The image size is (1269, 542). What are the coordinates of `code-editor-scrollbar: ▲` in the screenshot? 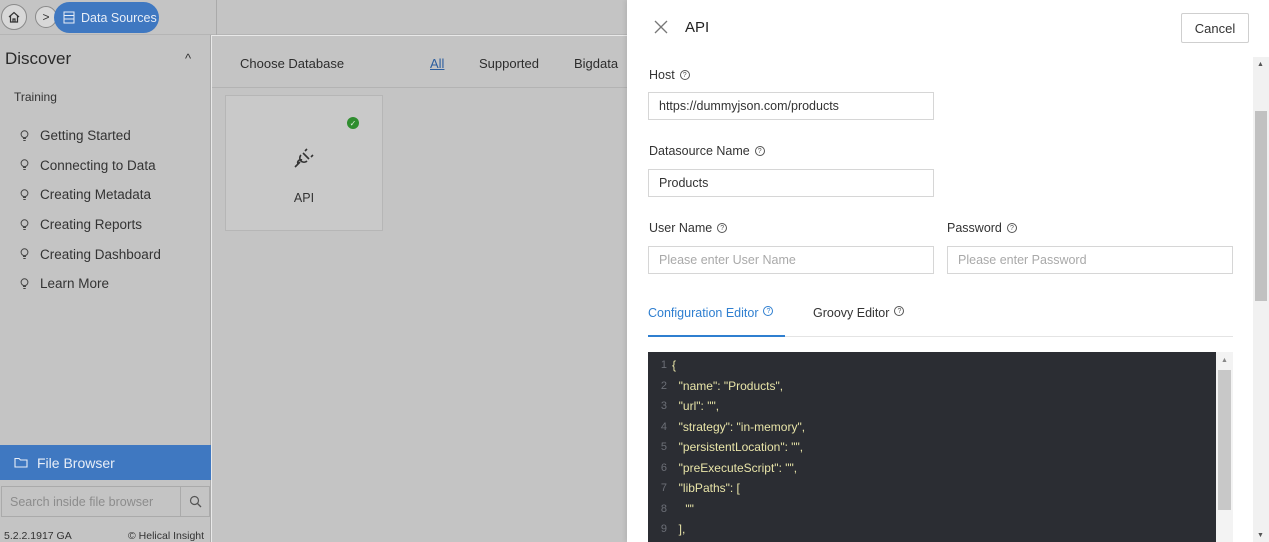 It's located at (1224, 447).